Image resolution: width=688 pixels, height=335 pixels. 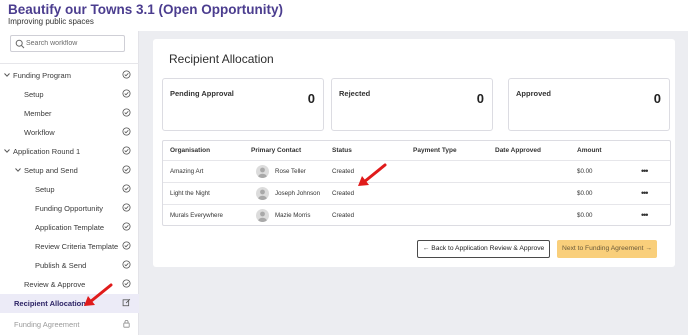 I want to click on sidebar-item-label: Publish & Send, so click(x=61, y=265).